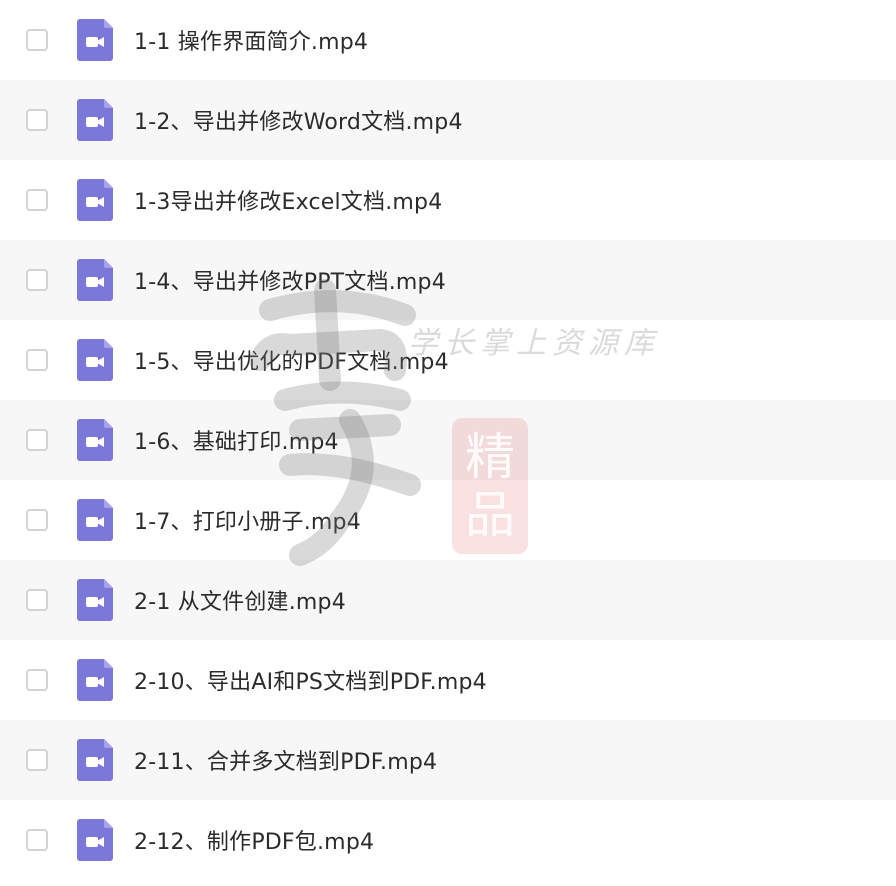 This screenshot has width=896, height=886. What do you see at coordinates (247, 522) in the screenshot?
I see `file-name: 1-7、打印小册子.mp4` at bounding box center [247, 522].